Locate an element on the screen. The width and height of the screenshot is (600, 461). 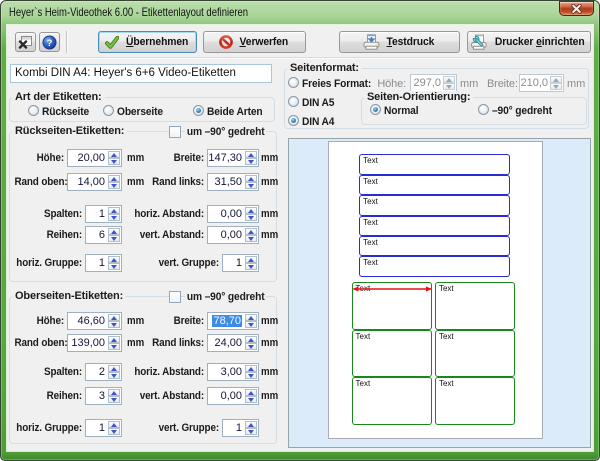
page-height-spinner is located at coordinates (449, 83).